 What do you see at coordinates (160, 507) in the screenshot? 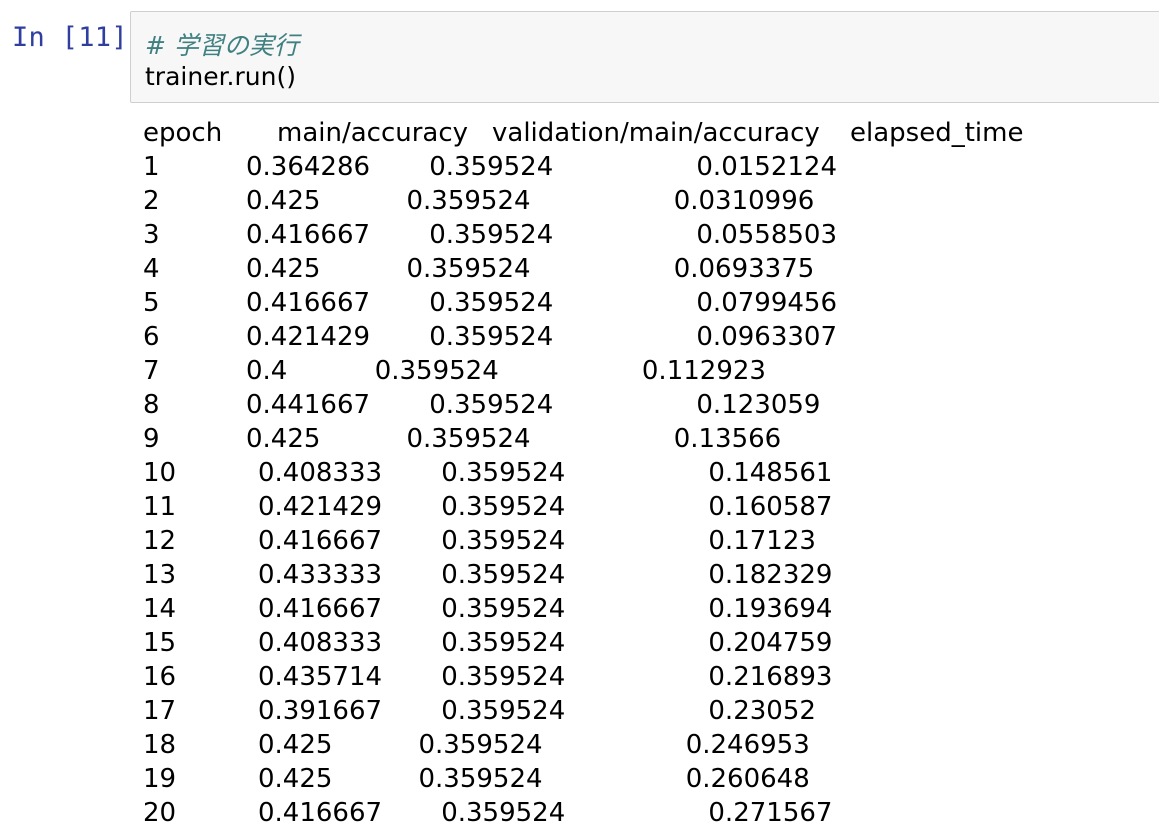
I see `row-epoch: 11` at bounding box center [160, 507].